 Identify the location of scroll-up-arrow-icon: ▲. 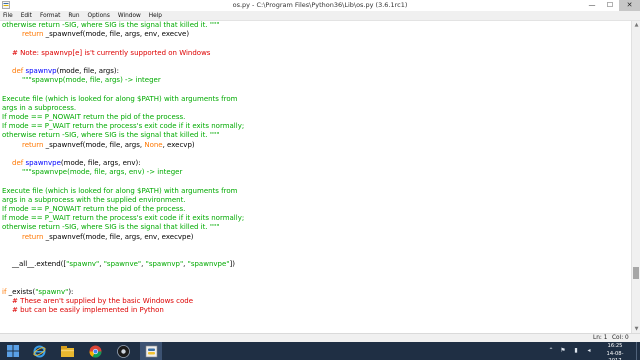
(636, 25).